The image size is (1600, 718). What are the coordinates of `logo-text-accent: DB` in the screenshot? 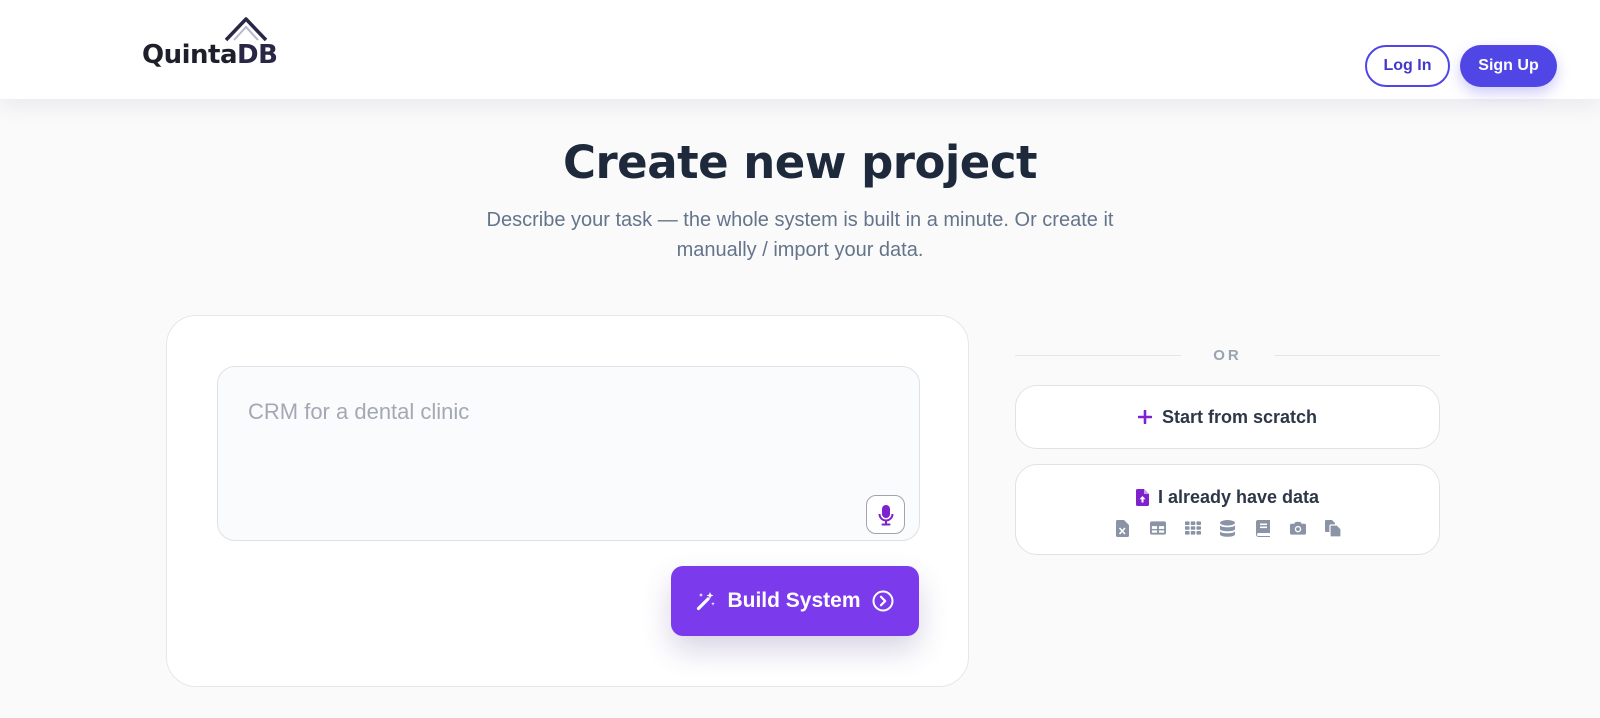 It's located at (257, 55).